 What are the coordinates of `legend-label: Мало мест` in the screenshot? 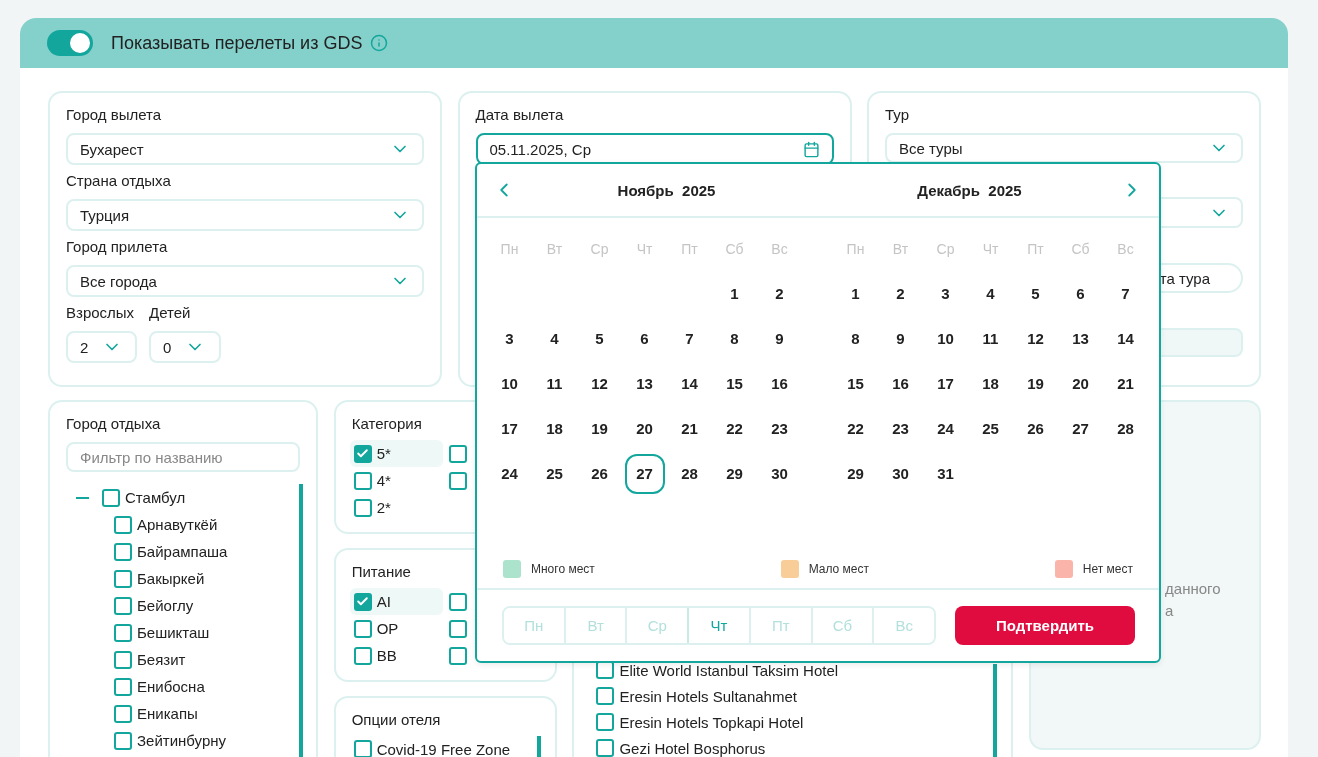 It's located at (838, 569).